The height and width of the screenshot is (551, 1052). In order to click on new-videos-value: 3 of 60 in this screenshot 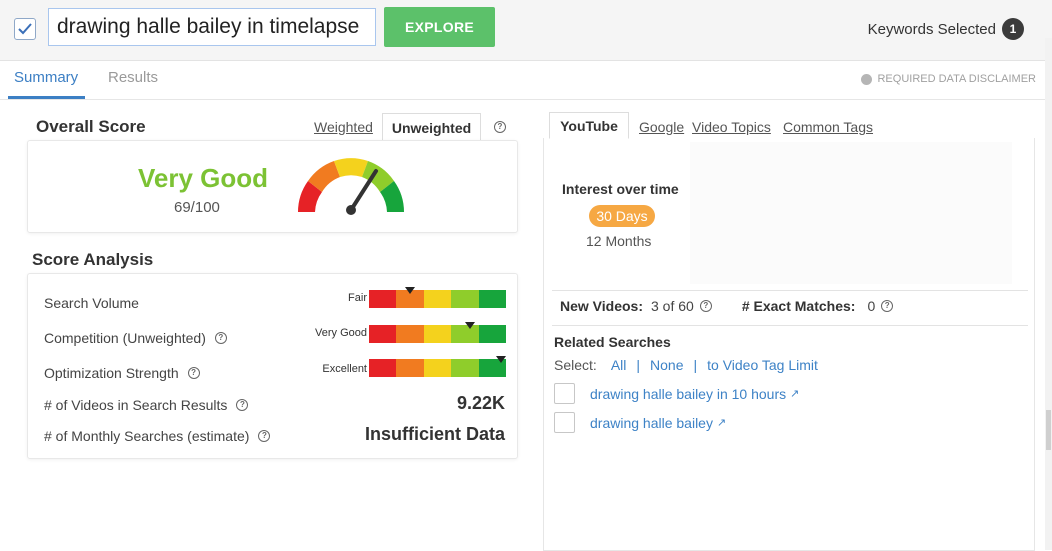, I will do `click(672, 306)`.